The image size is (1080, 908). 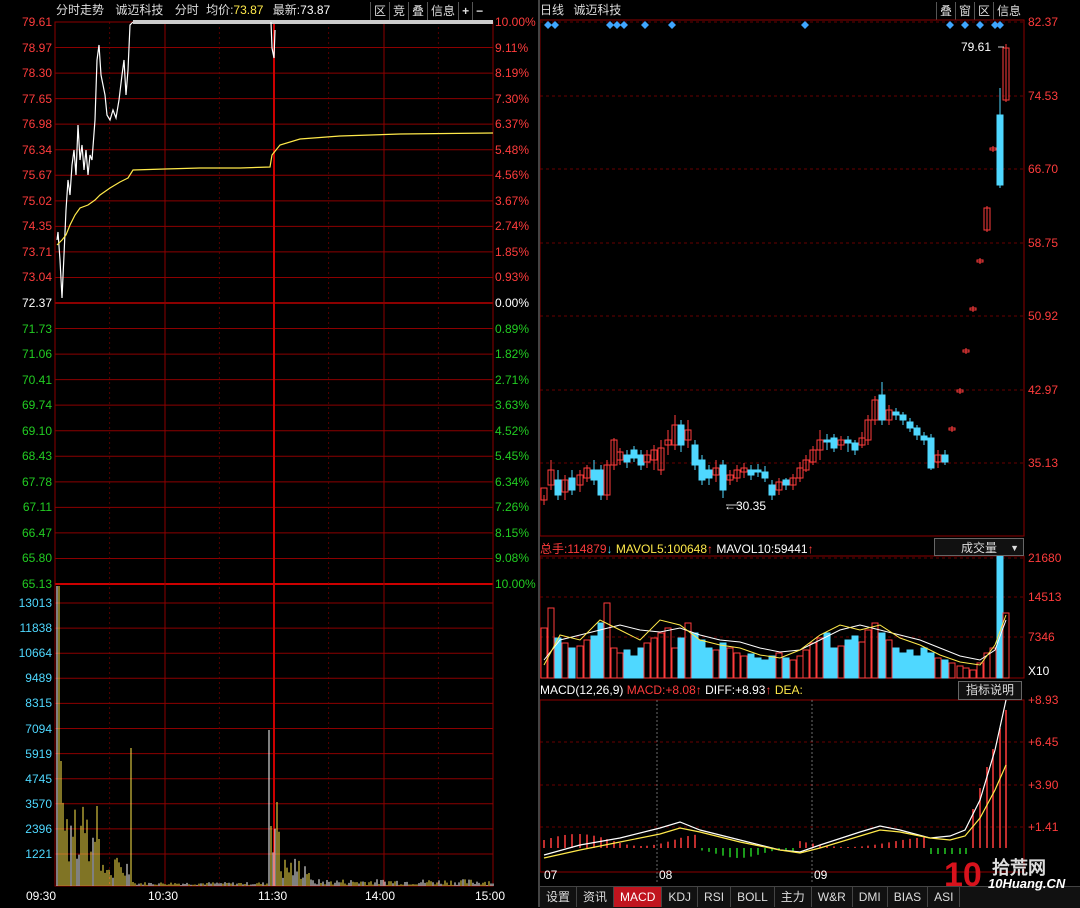 I want to click on tab-settings: 设置, so click(x=559, y=897).